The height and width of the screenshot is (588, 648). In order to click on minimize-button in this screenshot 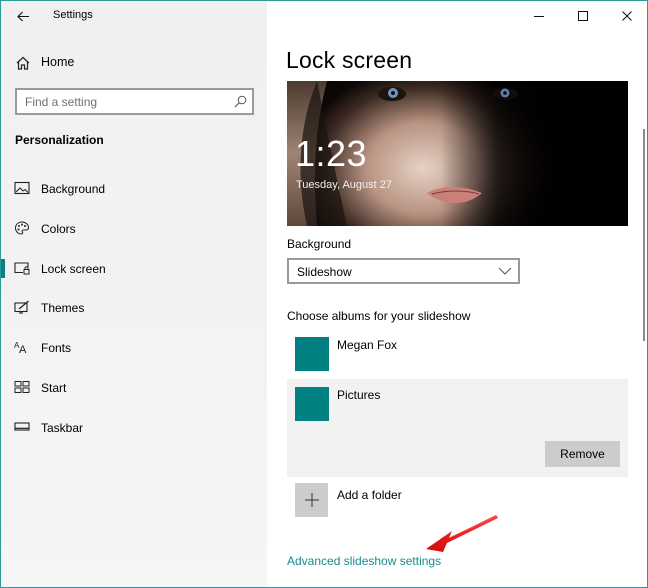, I will do `click(539, 16)`.